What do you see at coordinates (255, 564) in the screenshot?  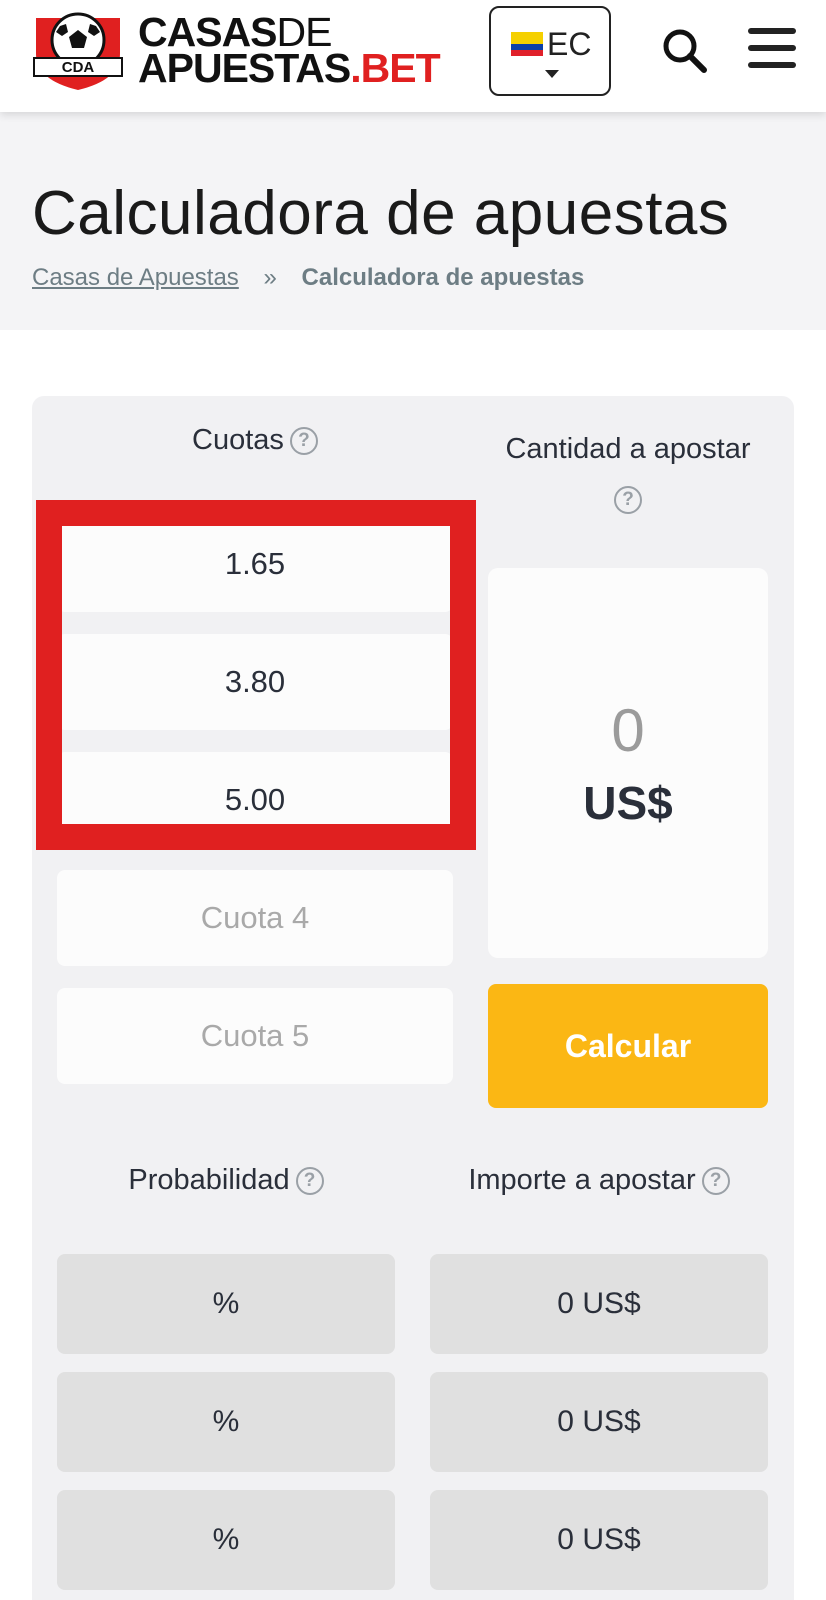 I see `odds-input-1: 1.65` at bounding box center [255, 564].